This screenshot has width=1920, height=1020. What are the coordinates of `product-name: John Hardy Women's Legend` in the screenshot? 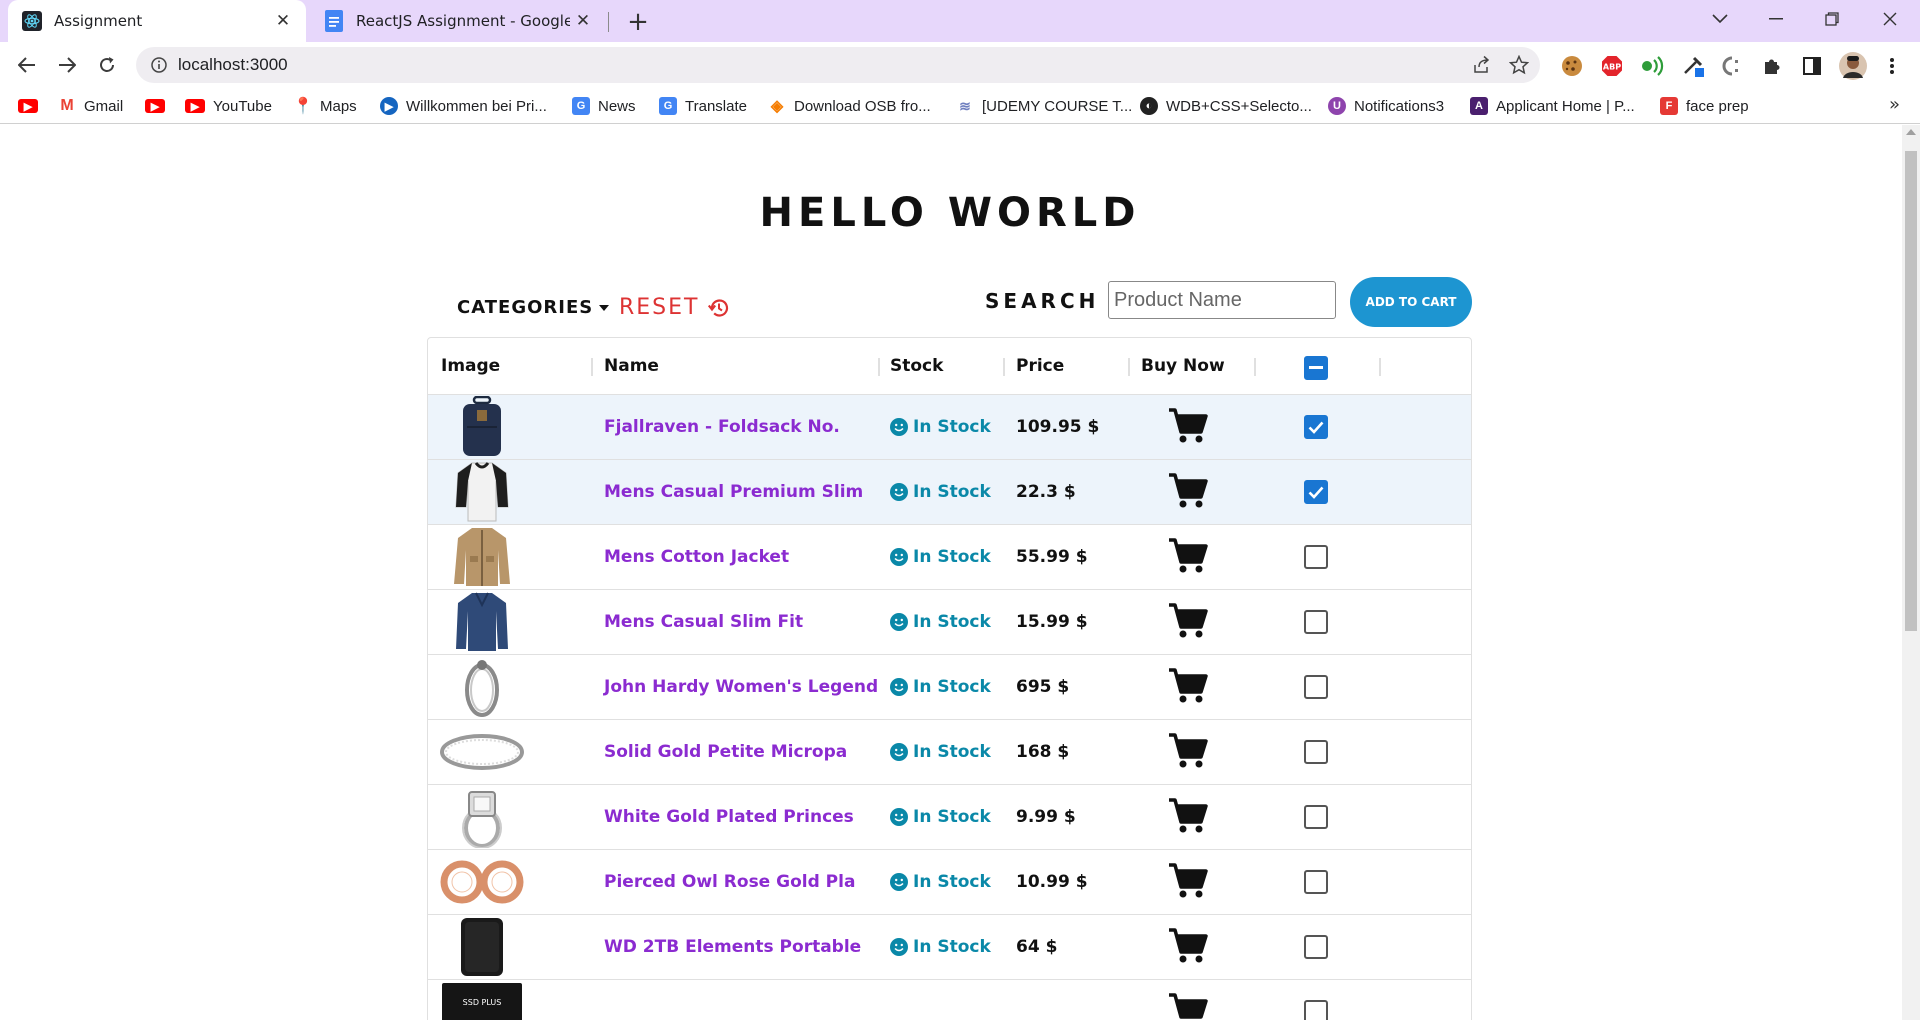 It's located at (741, 687).